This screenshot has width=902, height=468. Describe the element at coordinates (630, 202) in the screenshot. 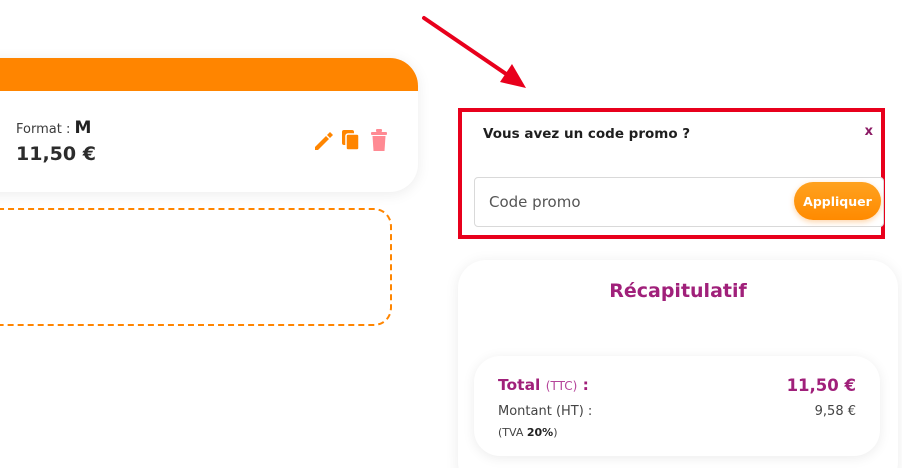

I see `promo-code-input` at that location.